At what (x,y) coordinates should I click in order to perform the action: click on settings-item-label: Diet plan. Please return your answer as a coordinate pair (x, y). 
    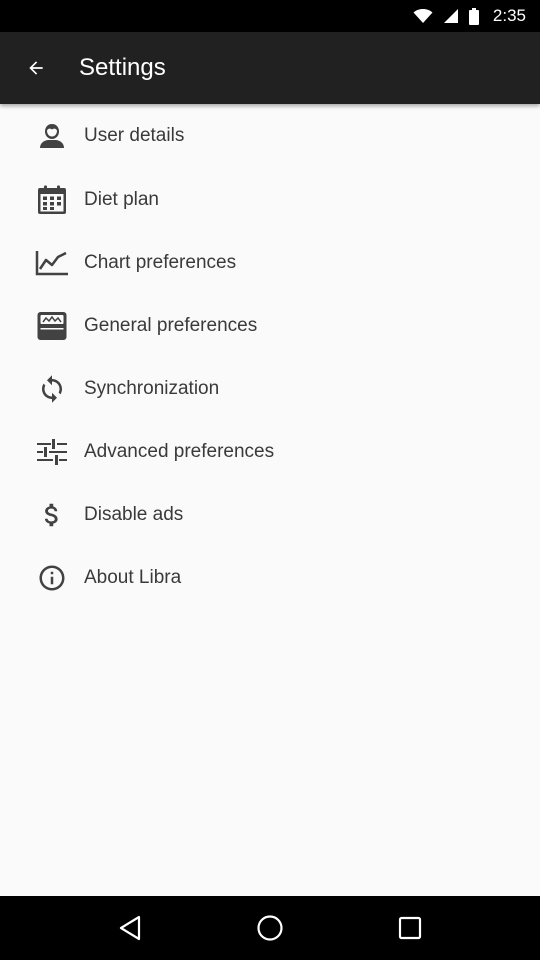
    Looking at the image, I should click on (121, 199).